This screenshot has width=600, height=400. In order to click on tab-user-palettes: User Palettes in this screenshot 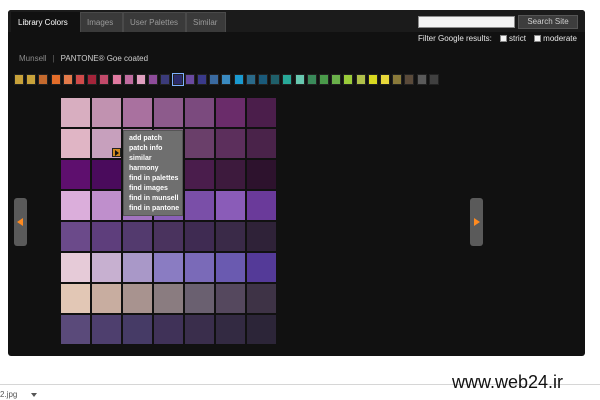, I will do `click(154, 22)`.